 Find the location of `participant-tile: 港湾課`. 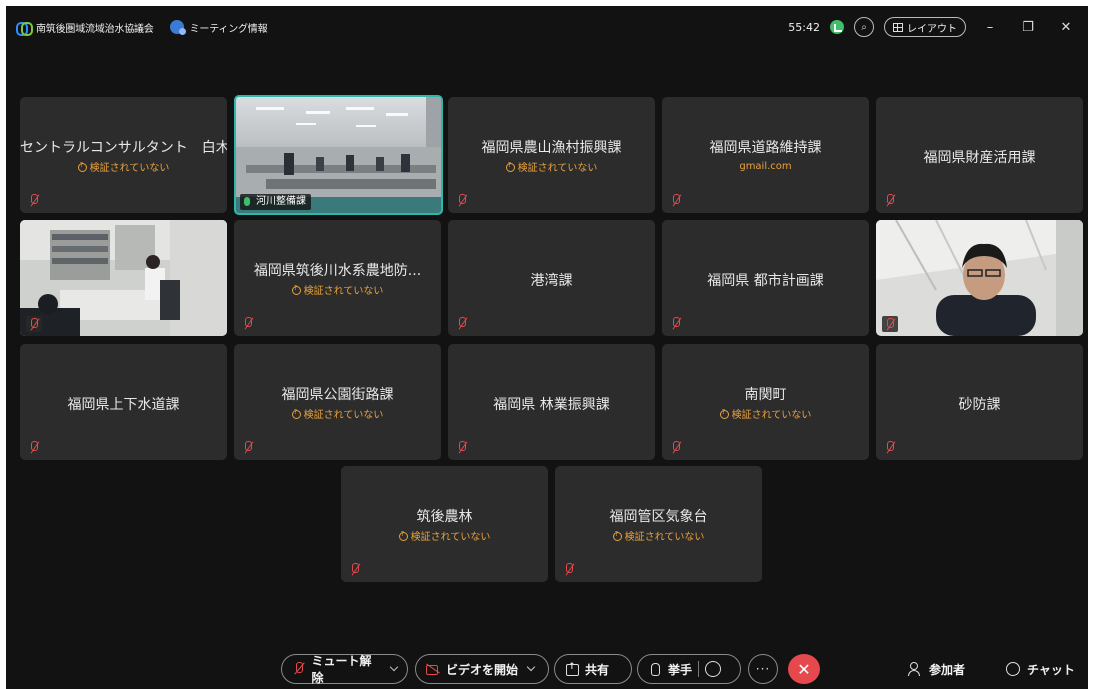

participant-tile: 港湾課 is located at coordinates (551, 278).